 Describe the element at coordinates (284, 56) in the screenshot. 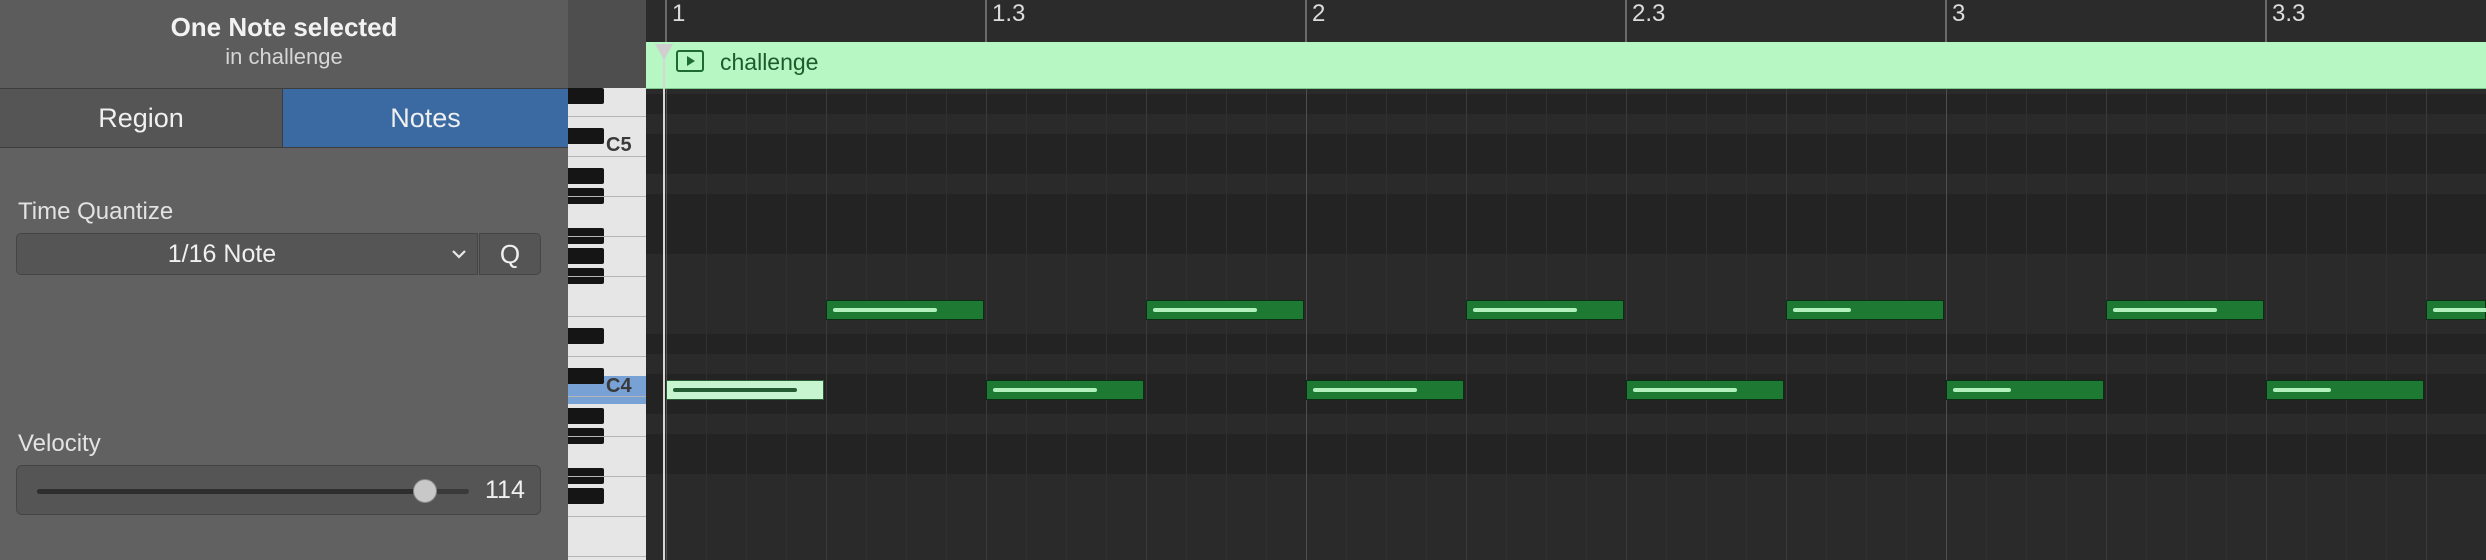

I see `selection-subtitle: in challenge` at that location.